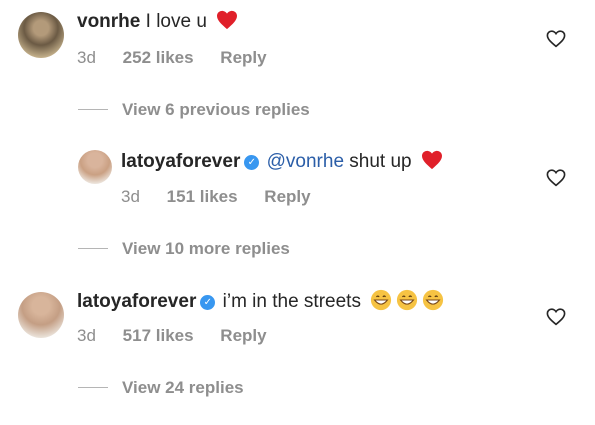  Describe the element at coordinates (202, 197) in the screenshot. I see `likes-count: 151 likes` at that location.